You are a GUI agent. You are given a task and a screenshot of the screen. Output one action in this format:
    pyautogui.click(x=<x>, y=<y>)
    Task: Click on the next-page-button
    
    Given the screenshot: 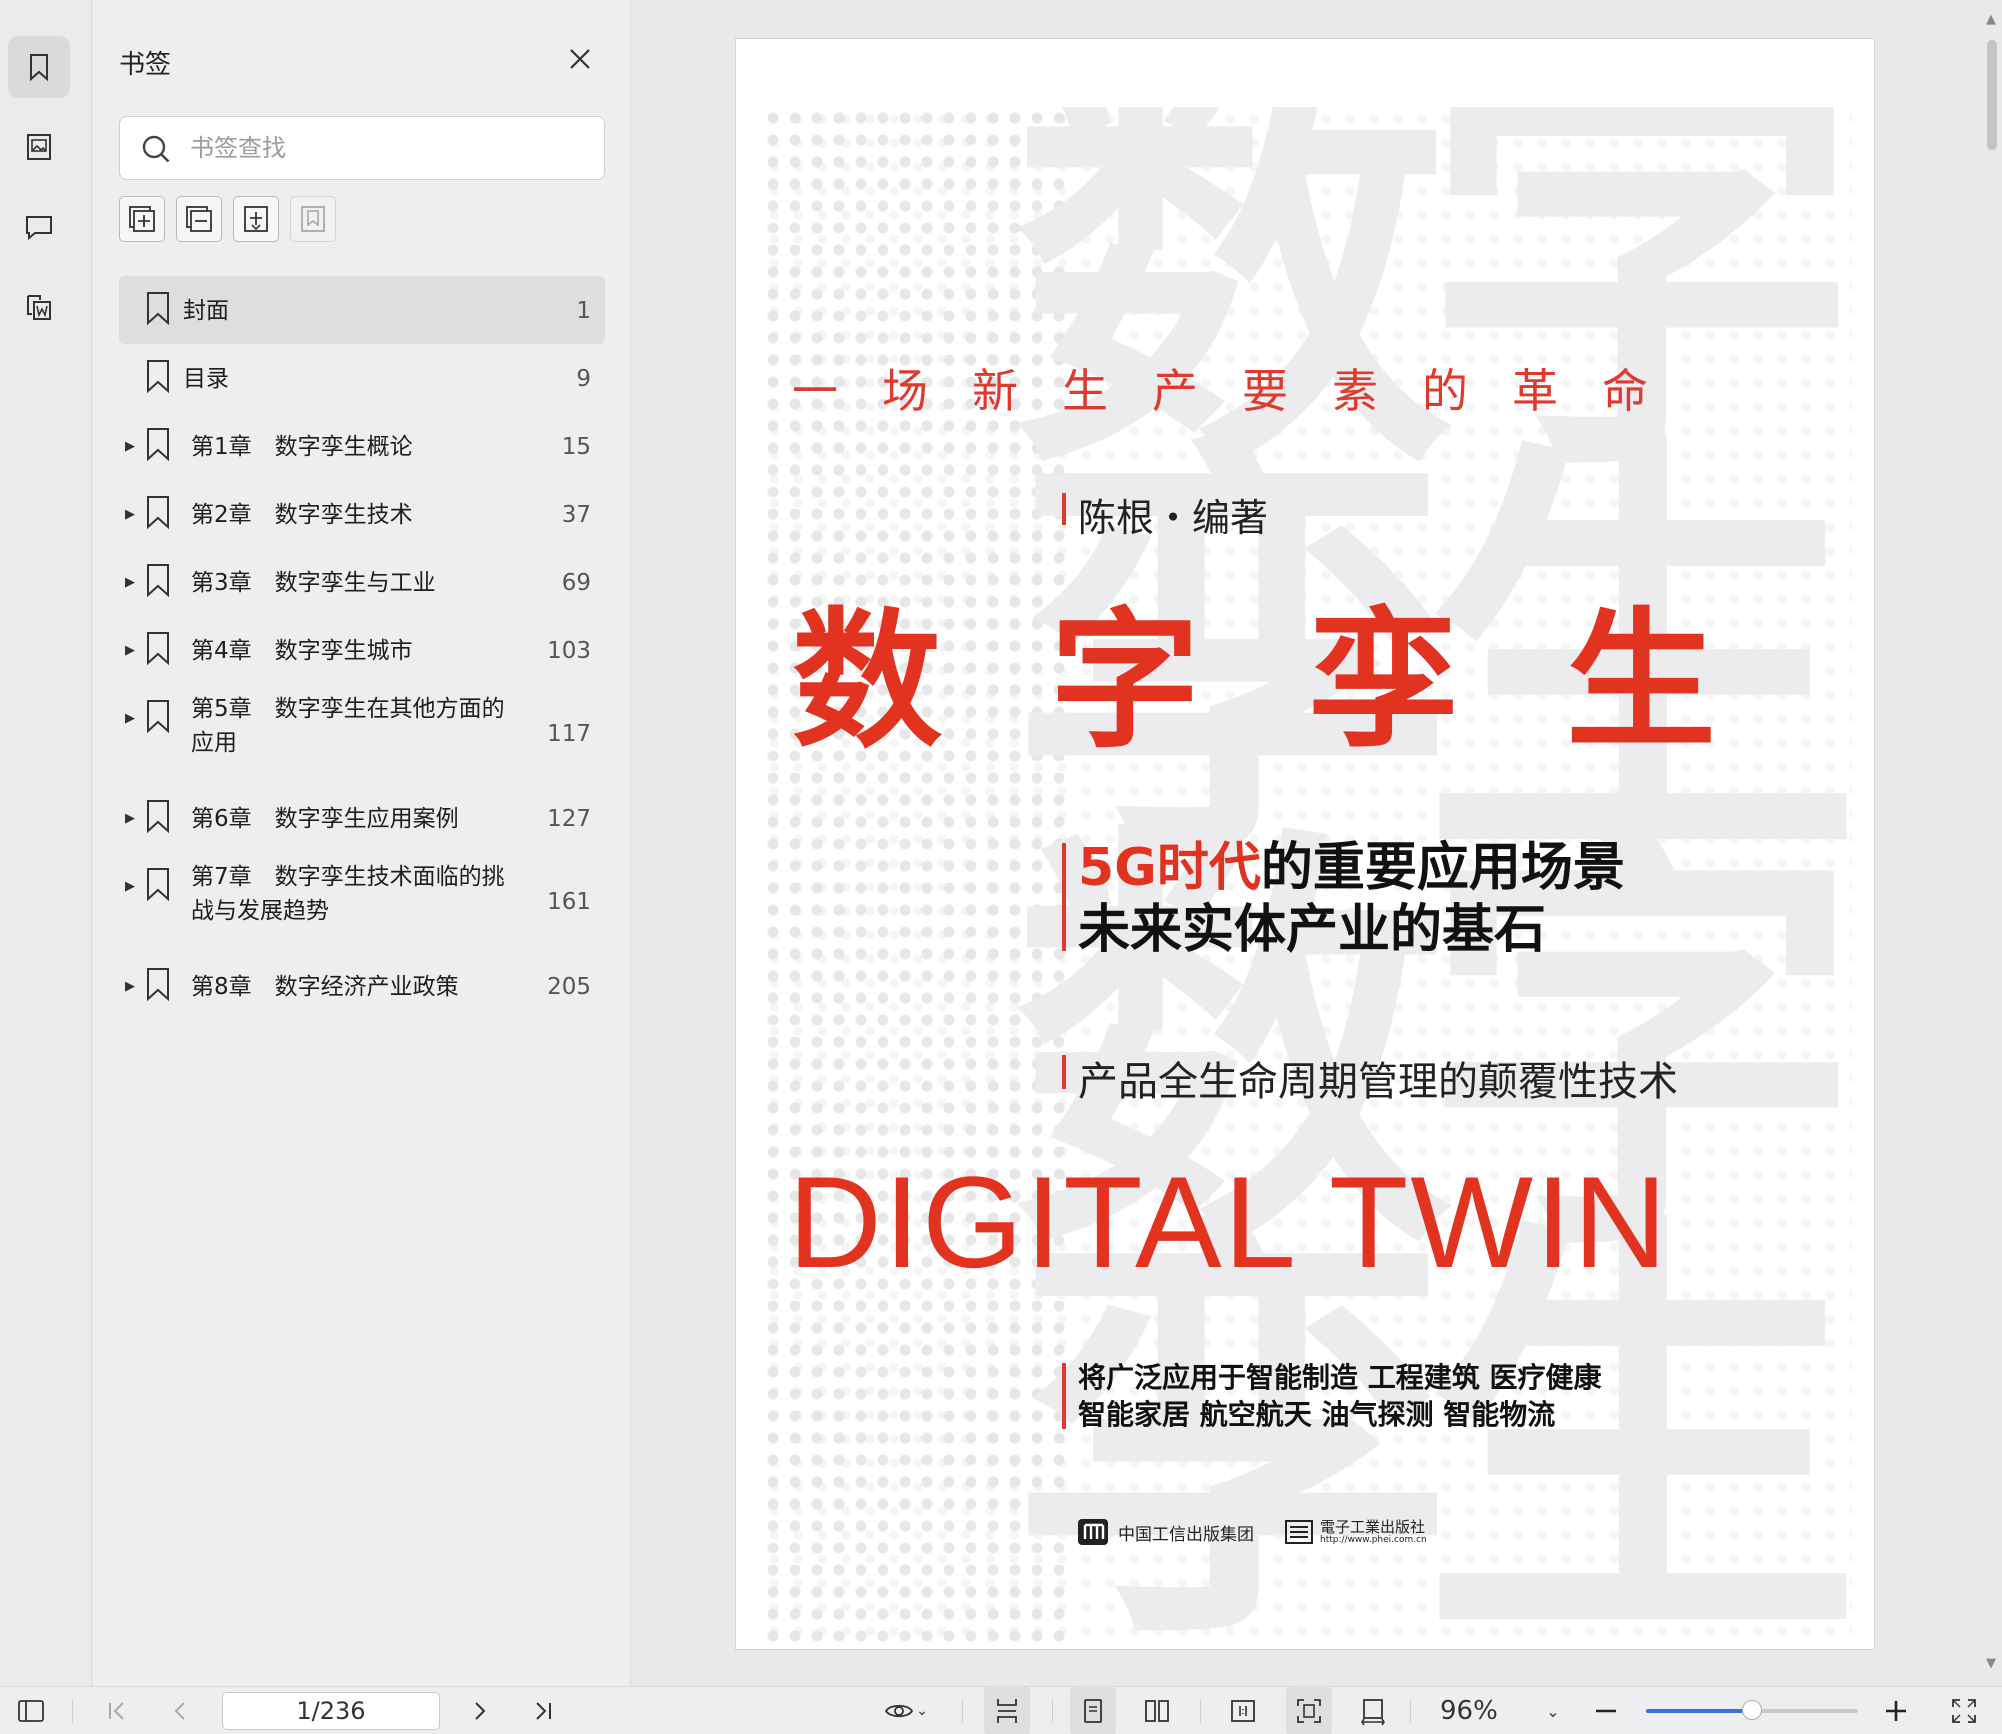 What is the action you would take?
    pyautogui.click(x=480, y=1710)
    